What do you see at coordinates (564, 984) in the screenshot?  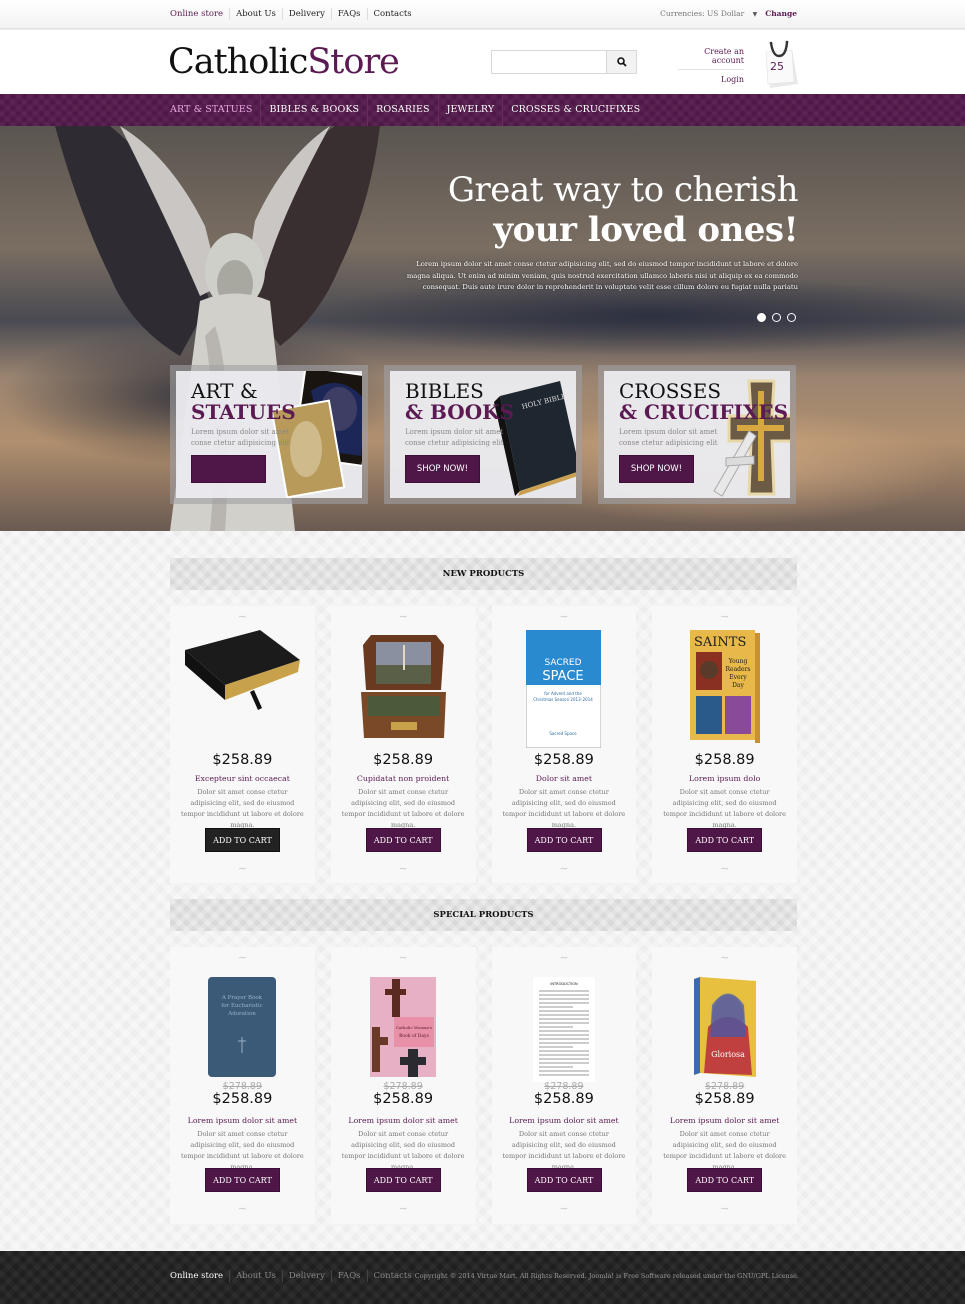 I see `svg-text: INTRODUCTION` at bounding box center [564, 984].